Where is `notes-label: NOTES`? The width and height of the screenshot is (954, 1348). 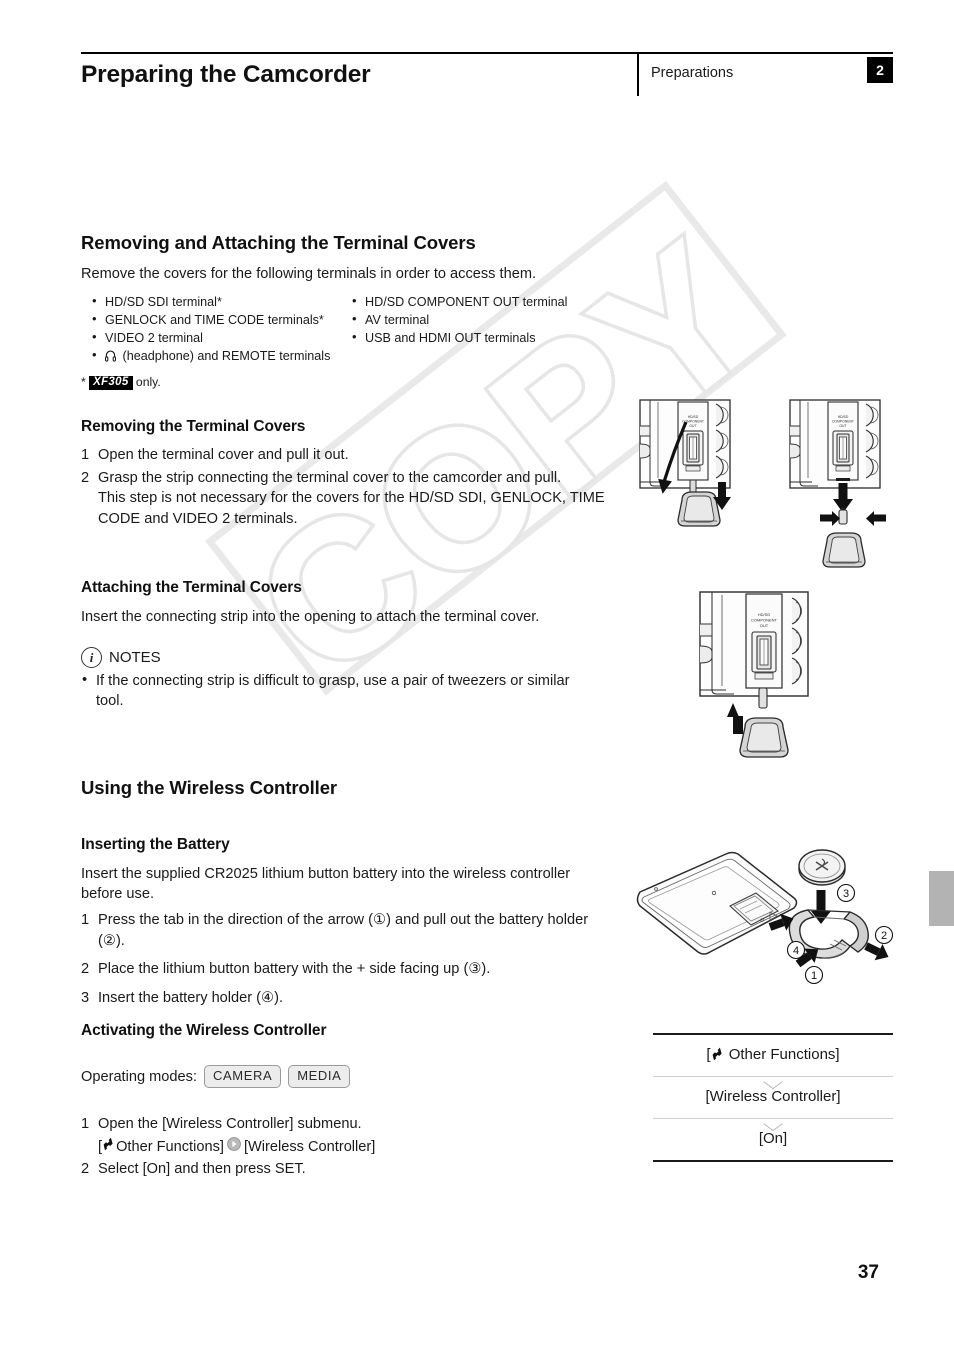 notes-label: NOTES is located at coordinates (135, 657).